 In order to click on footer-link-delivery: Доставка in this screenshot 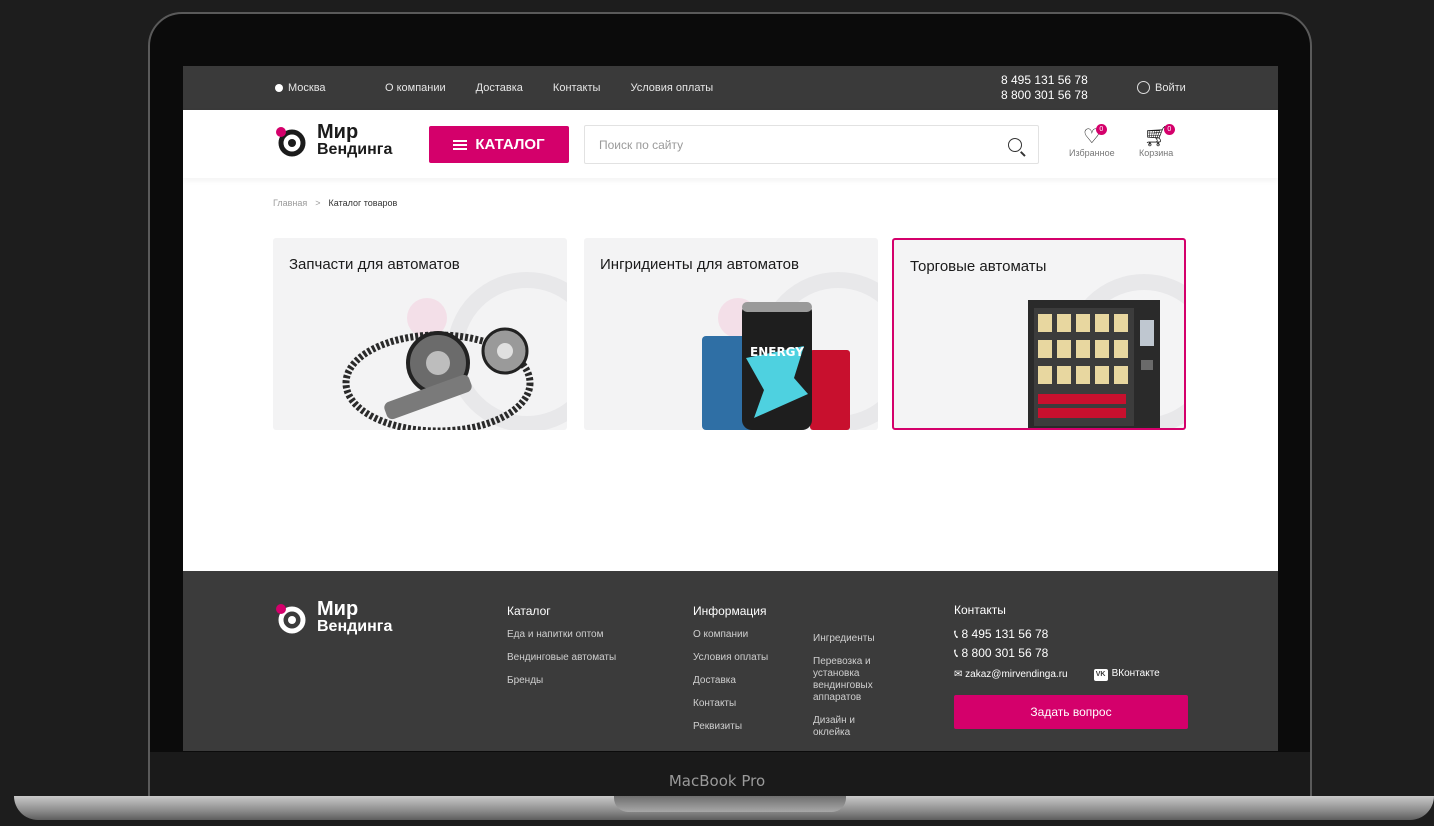, I will do `click(730, 680)`.